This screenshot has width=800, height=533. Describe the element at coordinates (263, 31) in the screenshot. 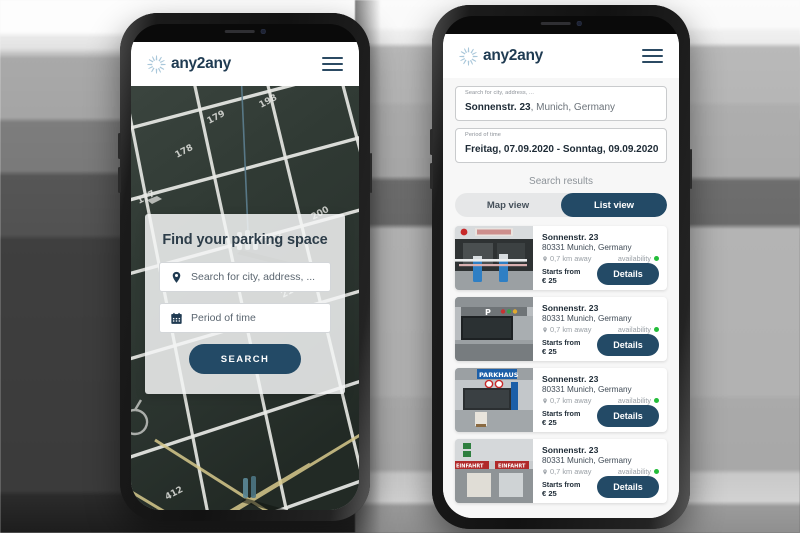

I see `front-camera` at that location.